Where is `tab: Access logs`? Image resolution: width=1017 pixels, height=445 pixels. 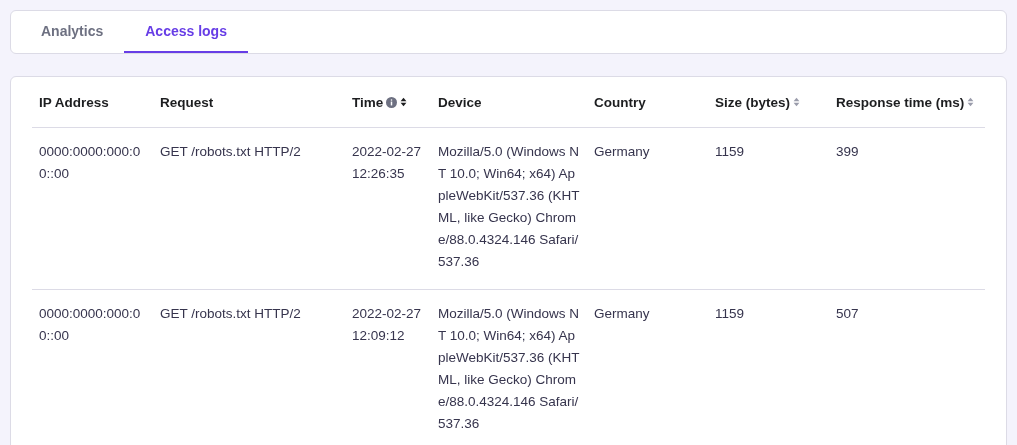
tab: Access logs is located at coordinates (186, 32).